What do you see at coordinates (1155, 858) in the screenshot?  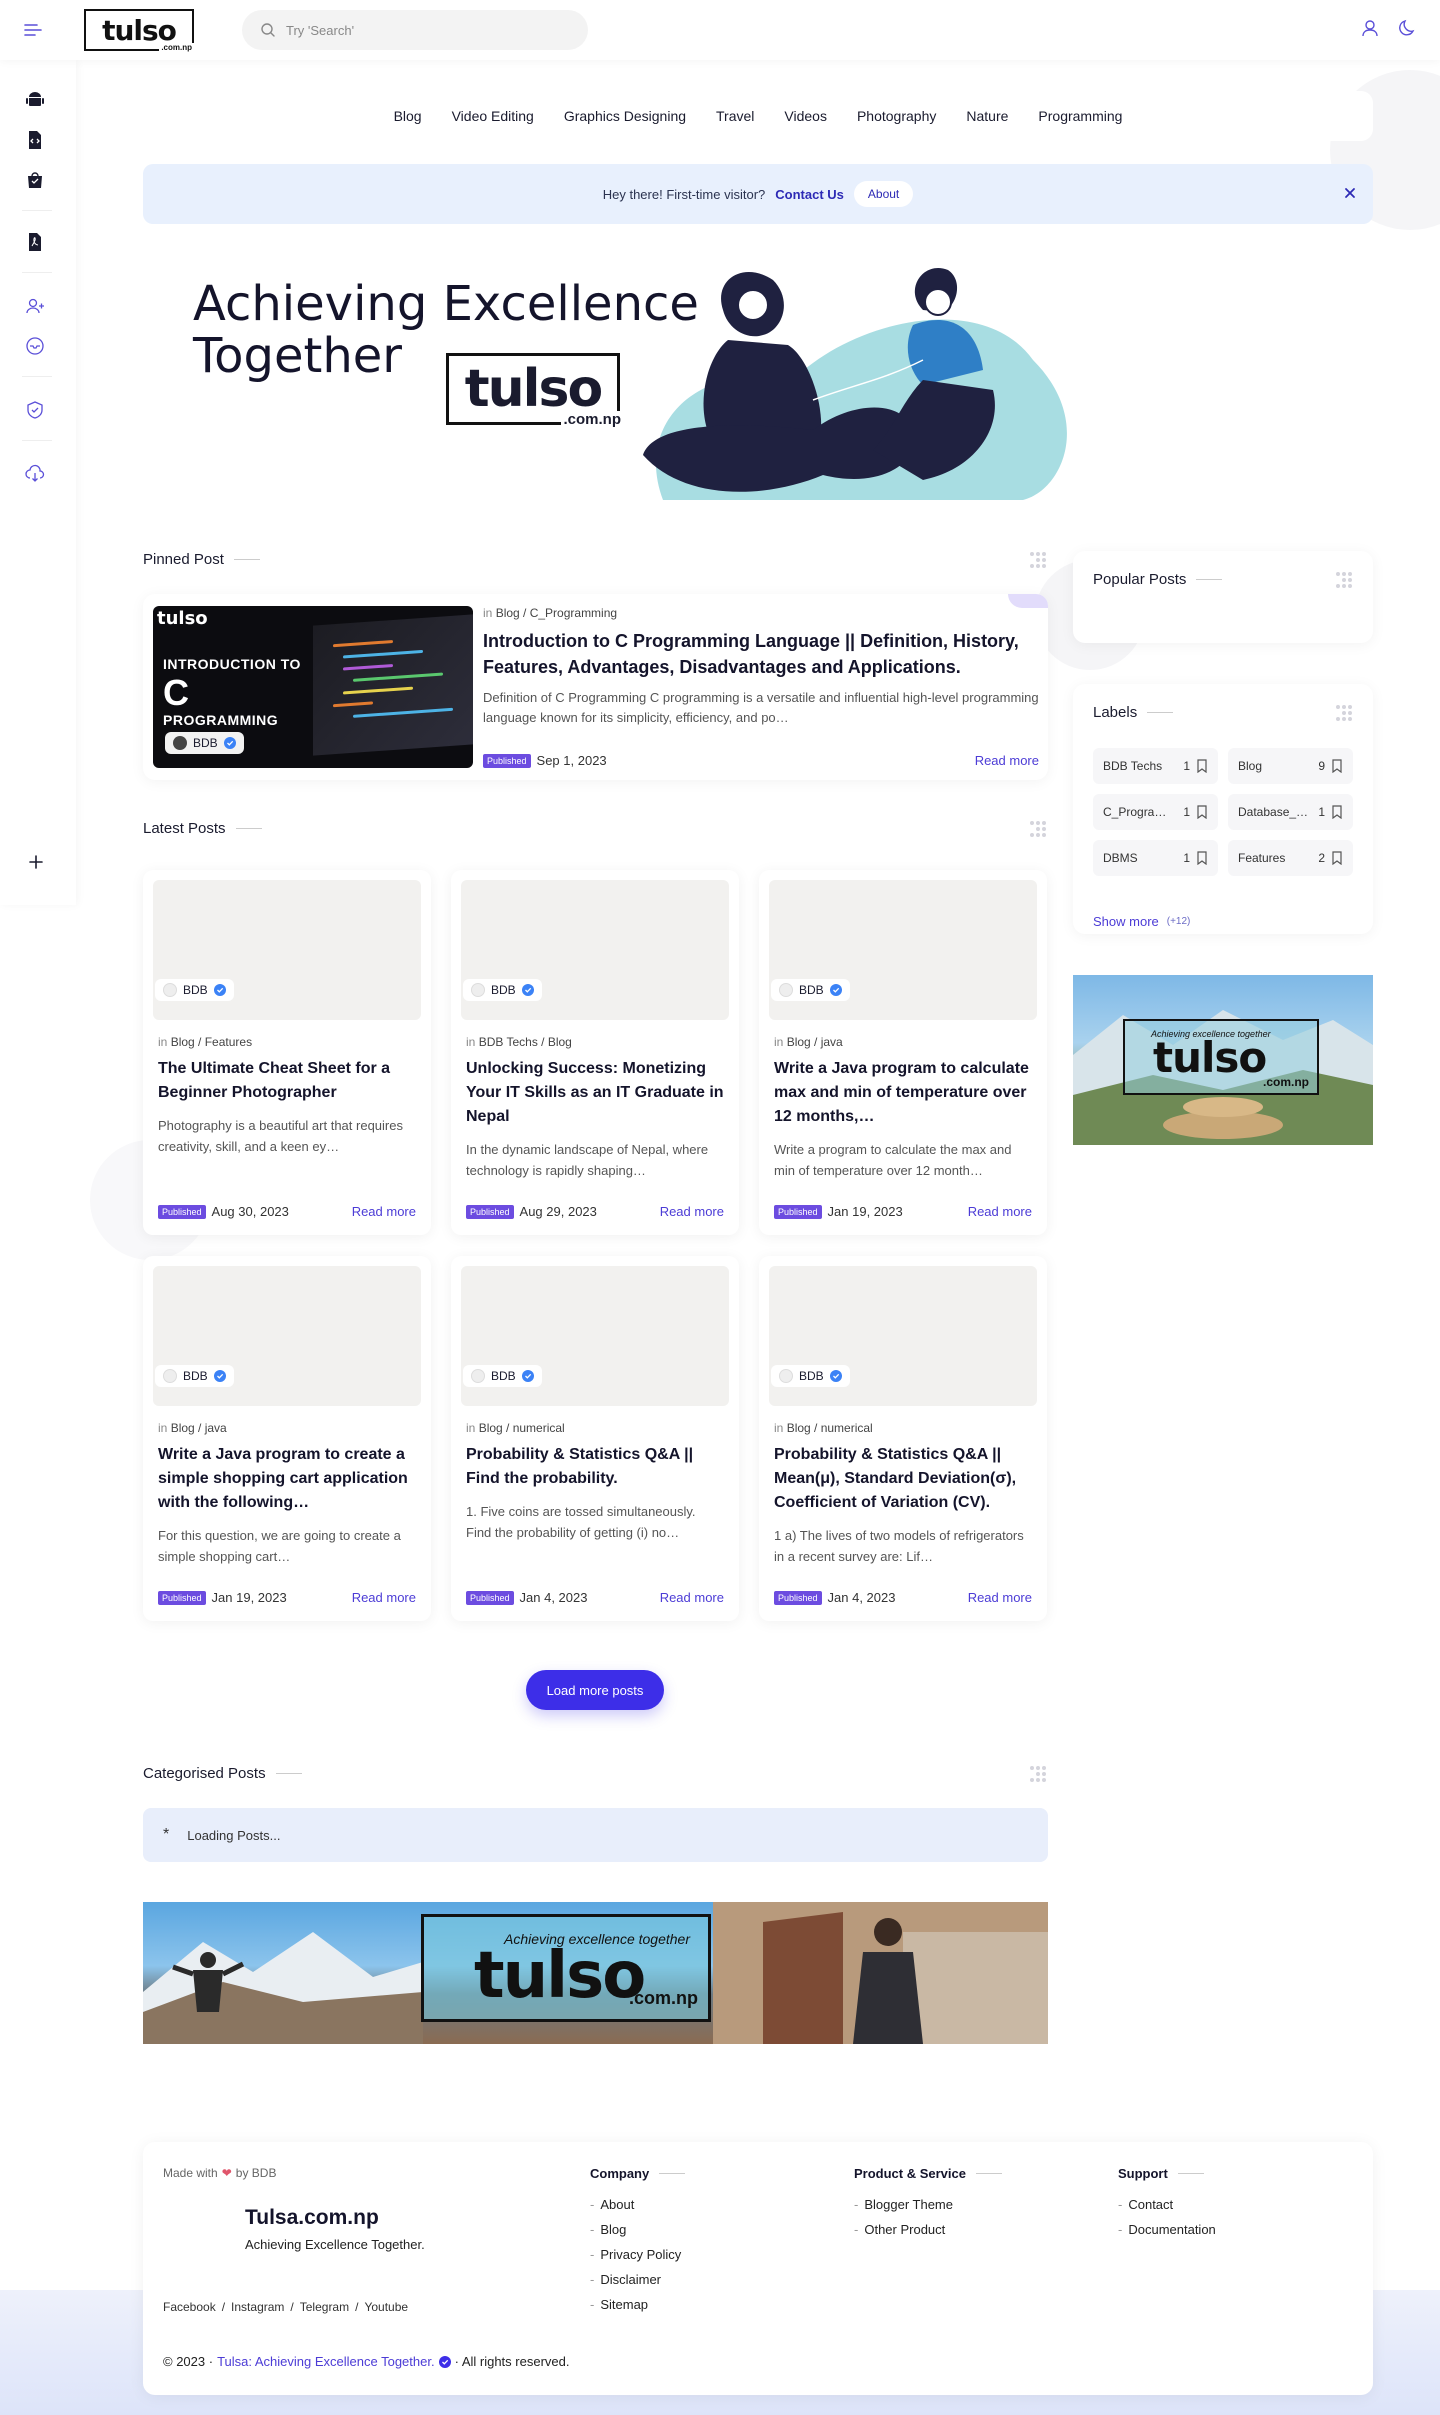 I see `label-item: DBMS 1` at bounding box center [1155, 858].